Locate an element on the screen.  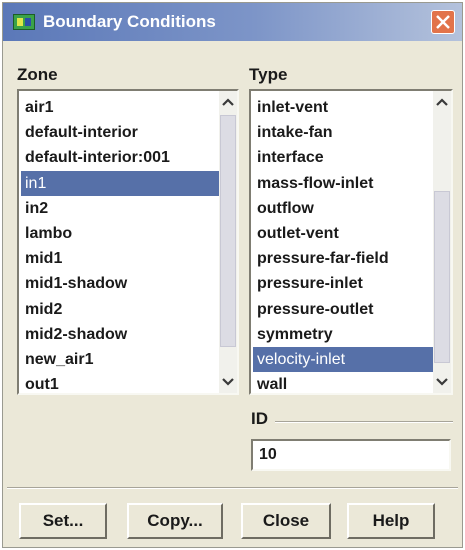
close-icon is located at coordinates (443, 22).